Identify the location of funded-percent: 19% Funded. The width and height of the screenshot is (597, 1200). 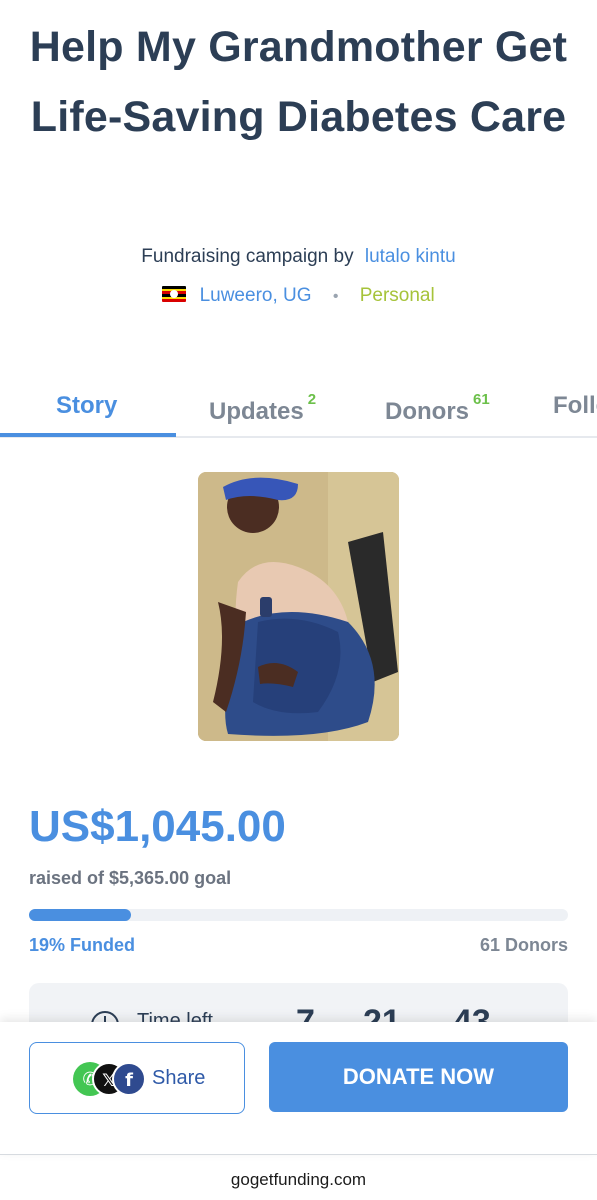
(82, 945).